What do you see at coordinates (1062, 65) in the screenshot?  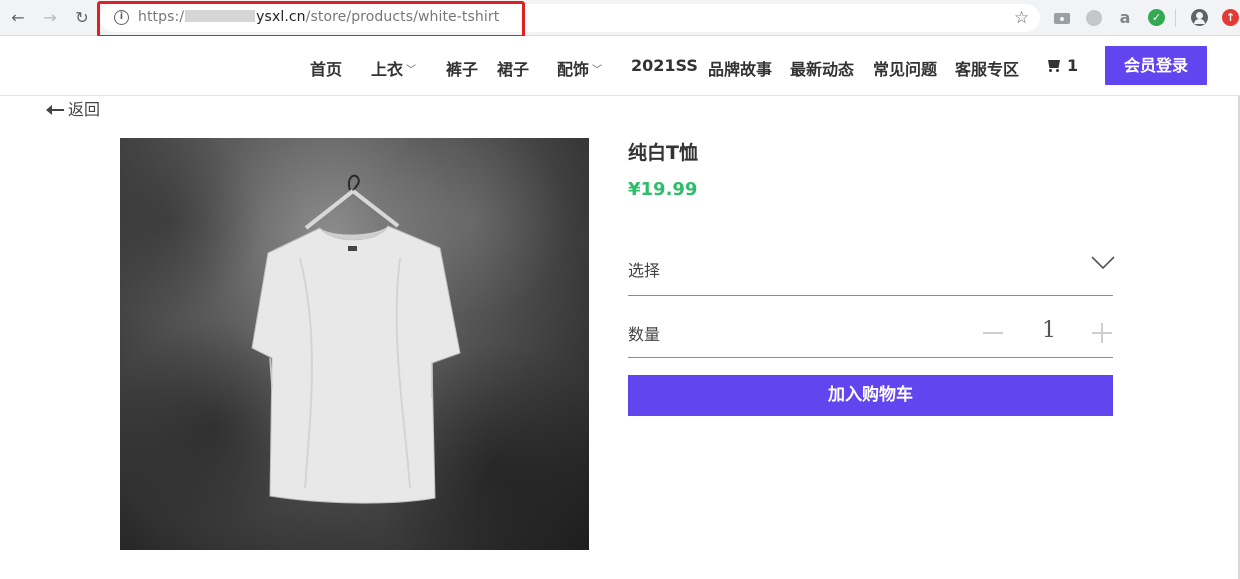 I see `cart-link: 1` at bounding box center [1062, 65].